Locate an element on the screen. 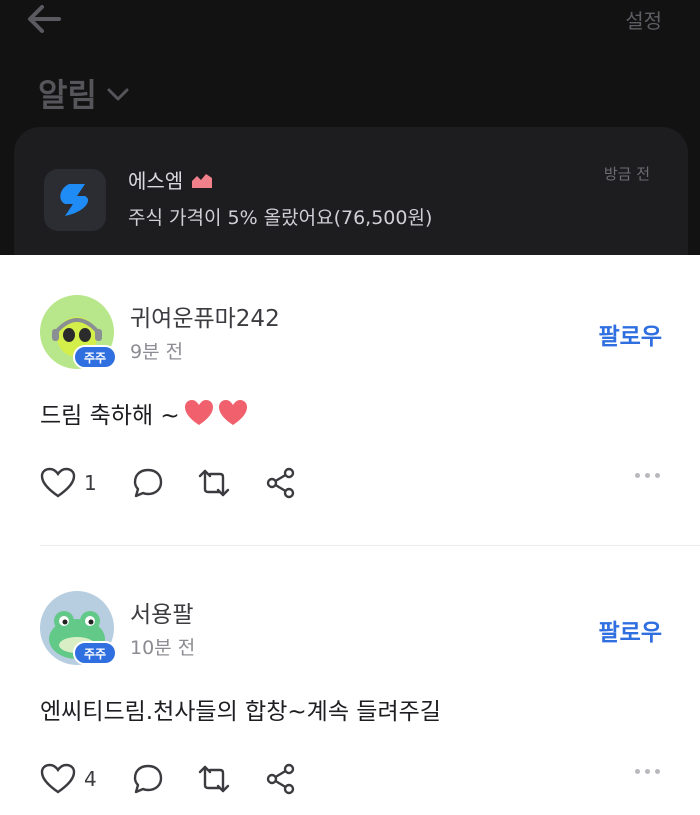 This screenshot has height=815, width=700. arrow-left-icon is located at coordinates (44, 19).